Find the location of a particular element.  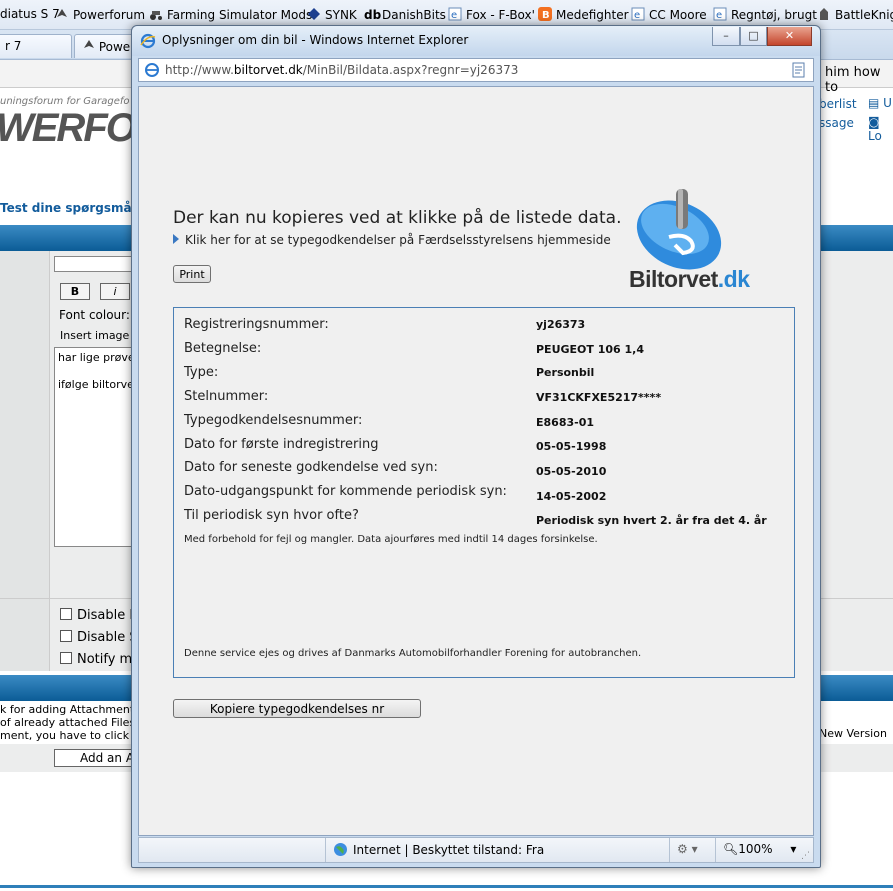

row-value: Periodisk syn hvert 2. år fra det 4. år is located at coordinates (651, 520).